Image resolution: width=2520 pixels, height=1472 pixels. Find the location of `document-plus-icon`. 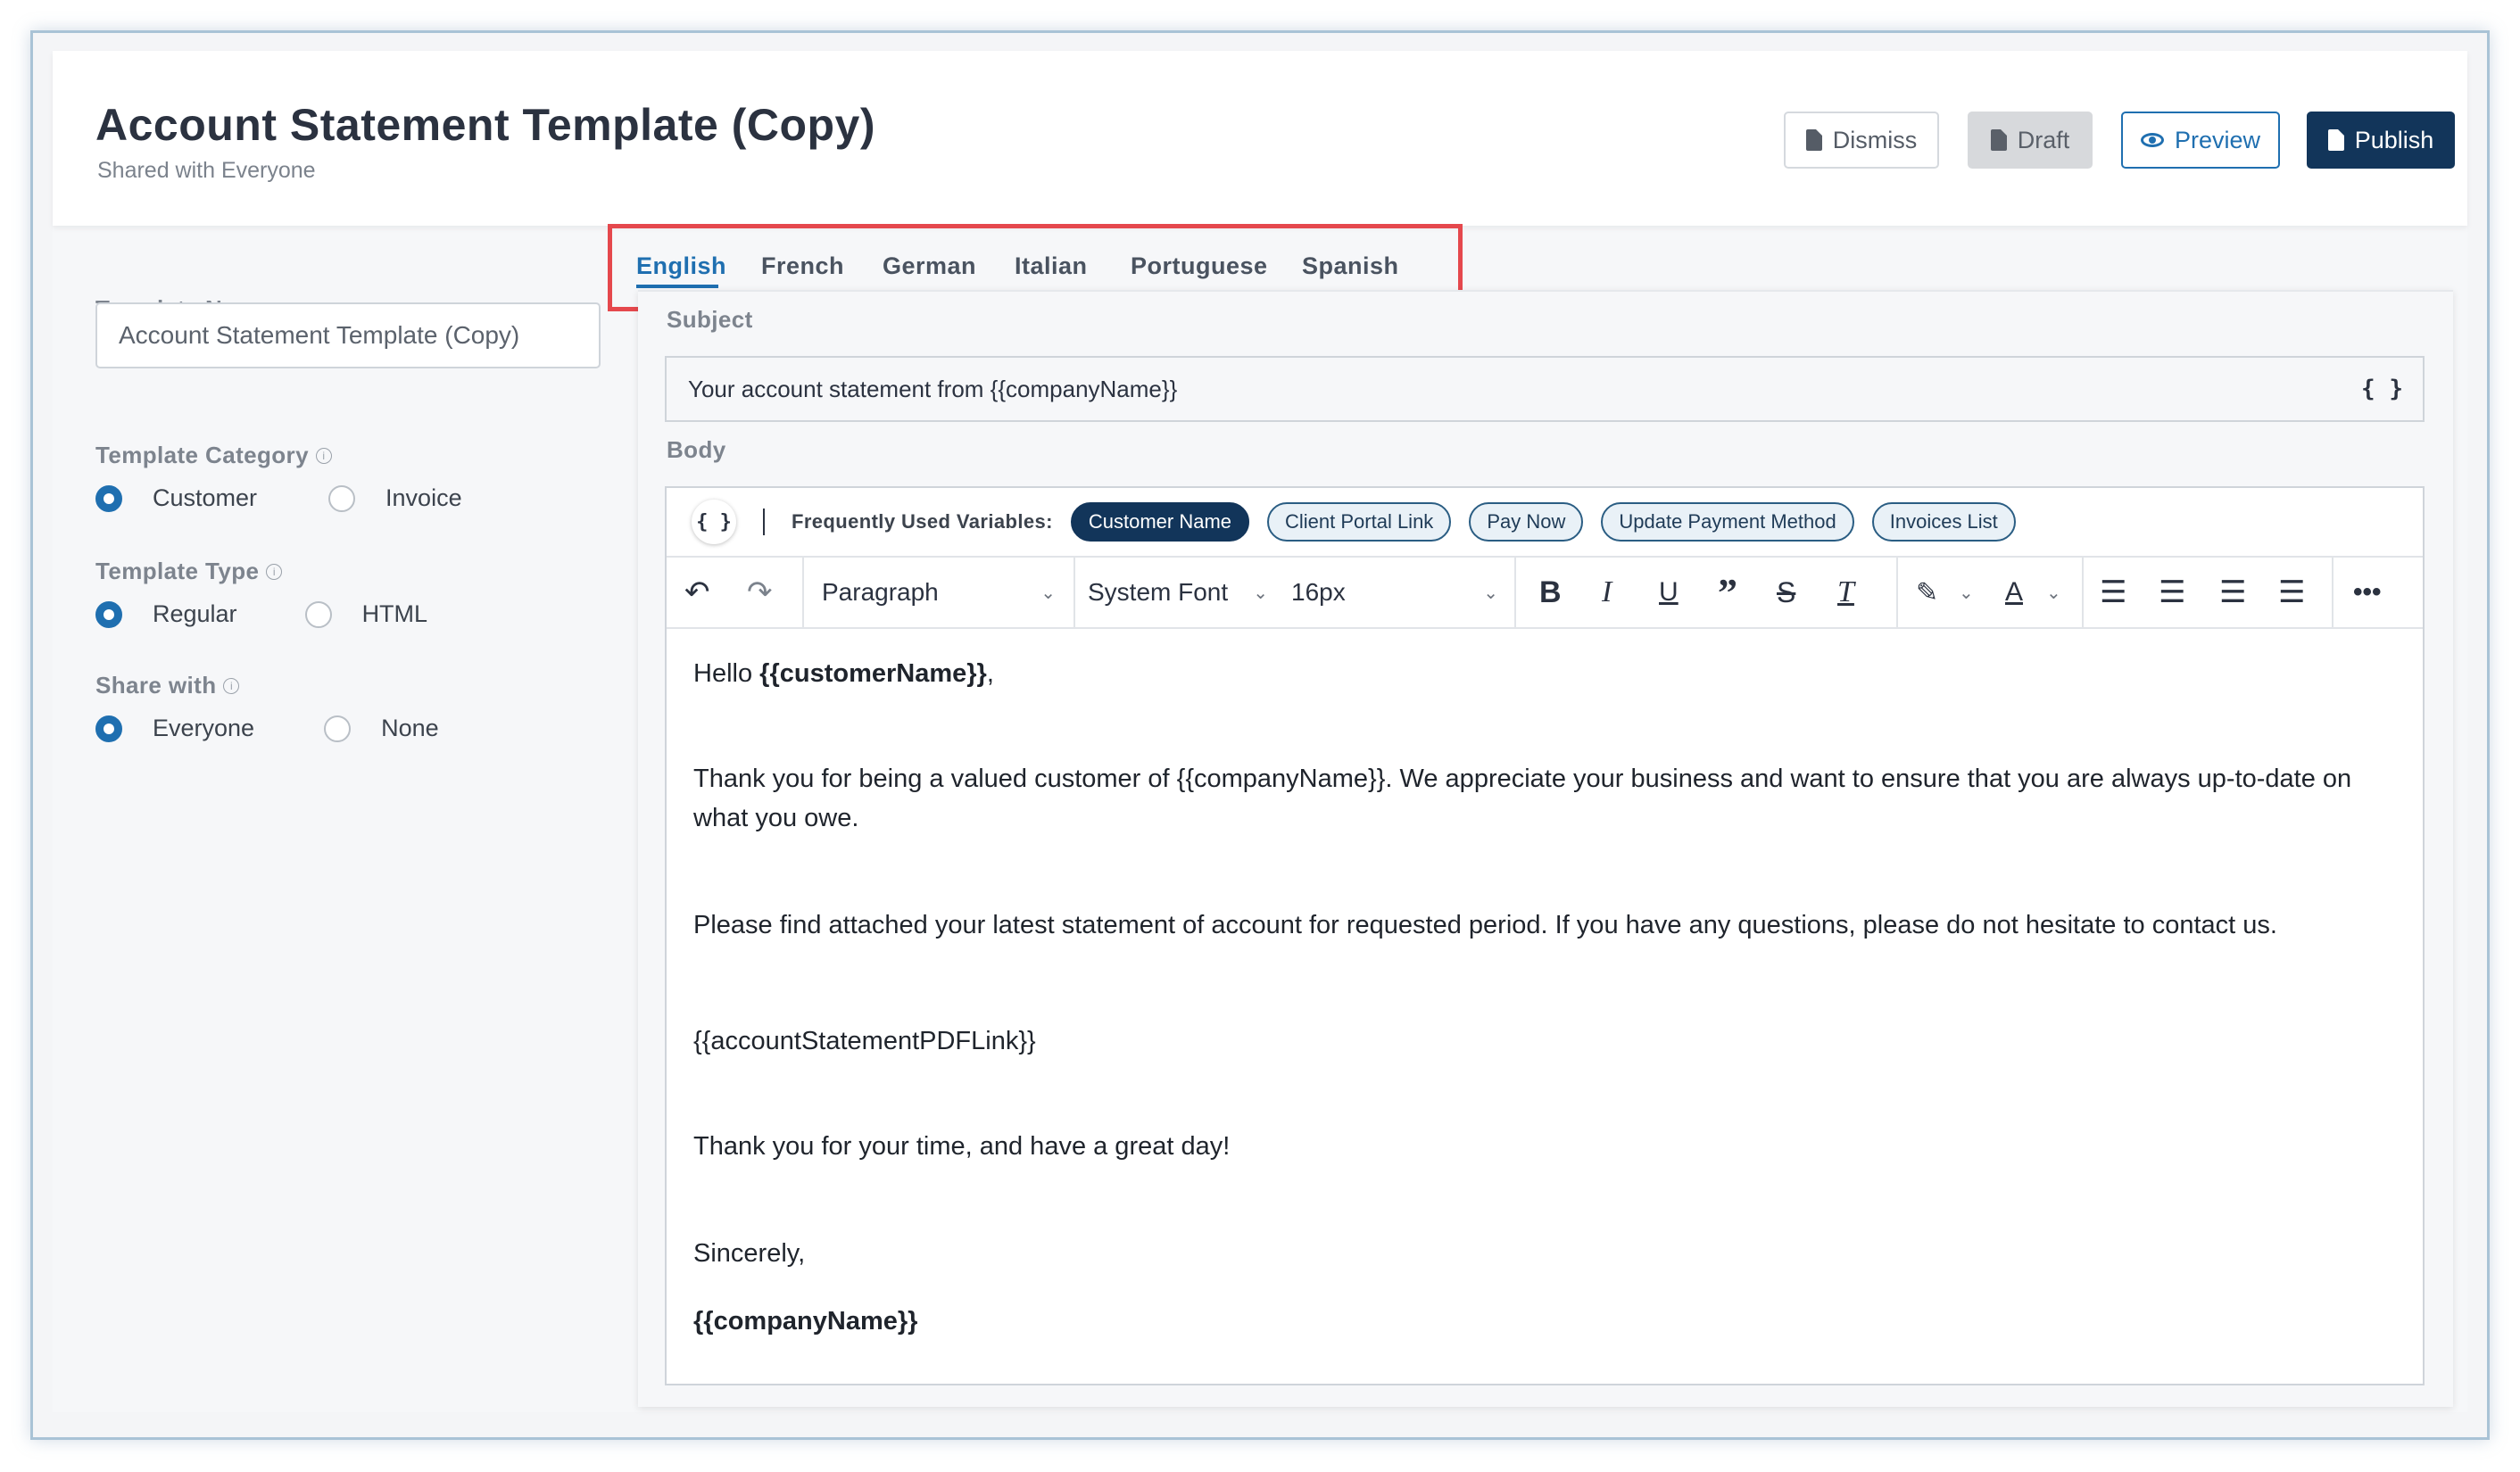

document-plus-icon is located at coordinates (2335, 140).